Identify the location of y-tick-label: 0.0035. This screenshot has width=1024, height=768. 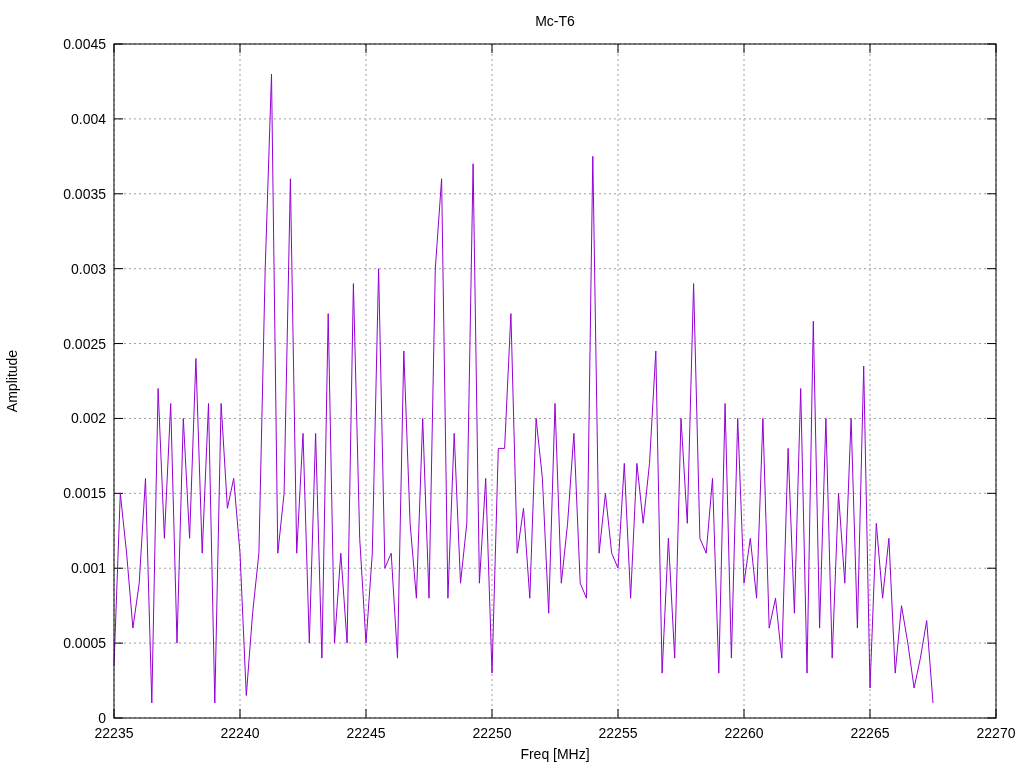
(84, 193).